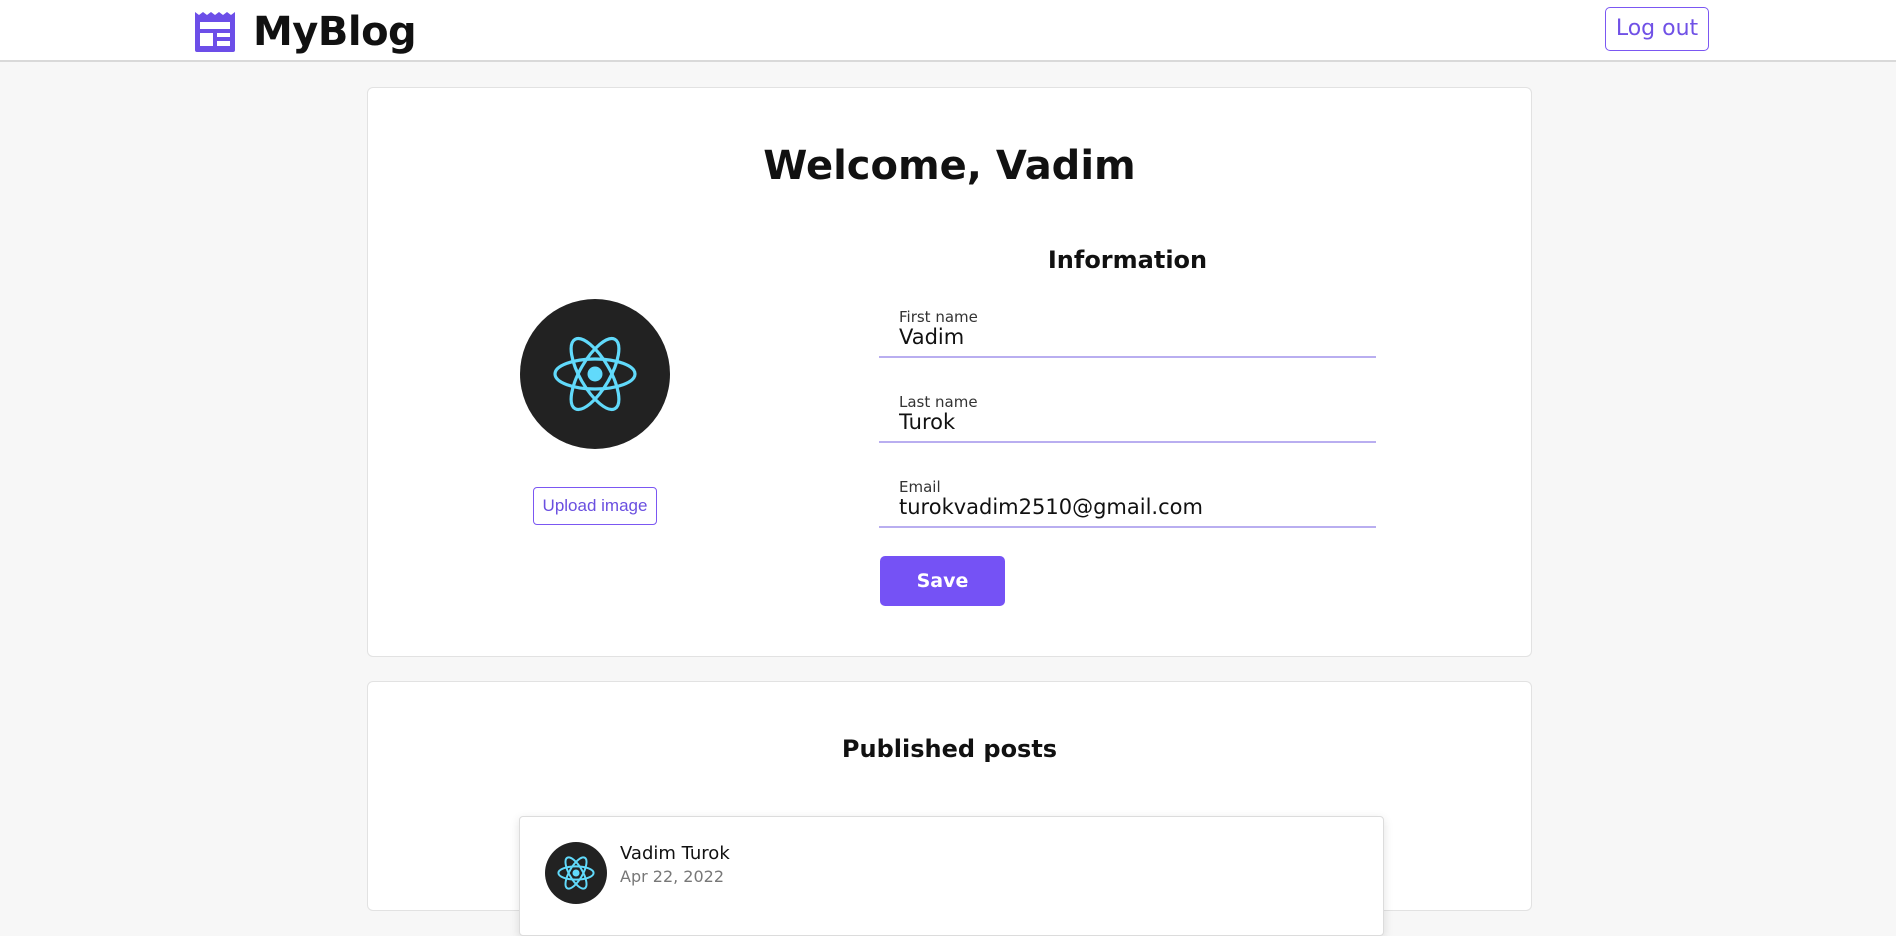 The image size is (1896, 936). Describe the element at coordinates (949, 749) in the screenshot. I see `published-posts-heading: Published posts` at that location.